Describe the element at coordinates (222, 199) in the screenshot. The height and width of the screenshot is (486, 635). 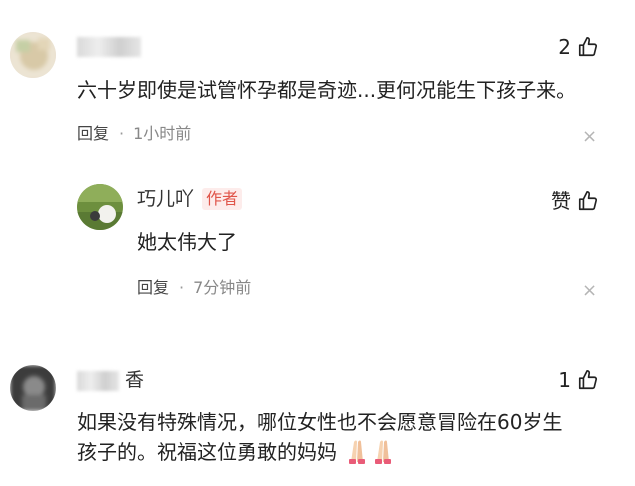
I see `author-badge: 作者` at that location.